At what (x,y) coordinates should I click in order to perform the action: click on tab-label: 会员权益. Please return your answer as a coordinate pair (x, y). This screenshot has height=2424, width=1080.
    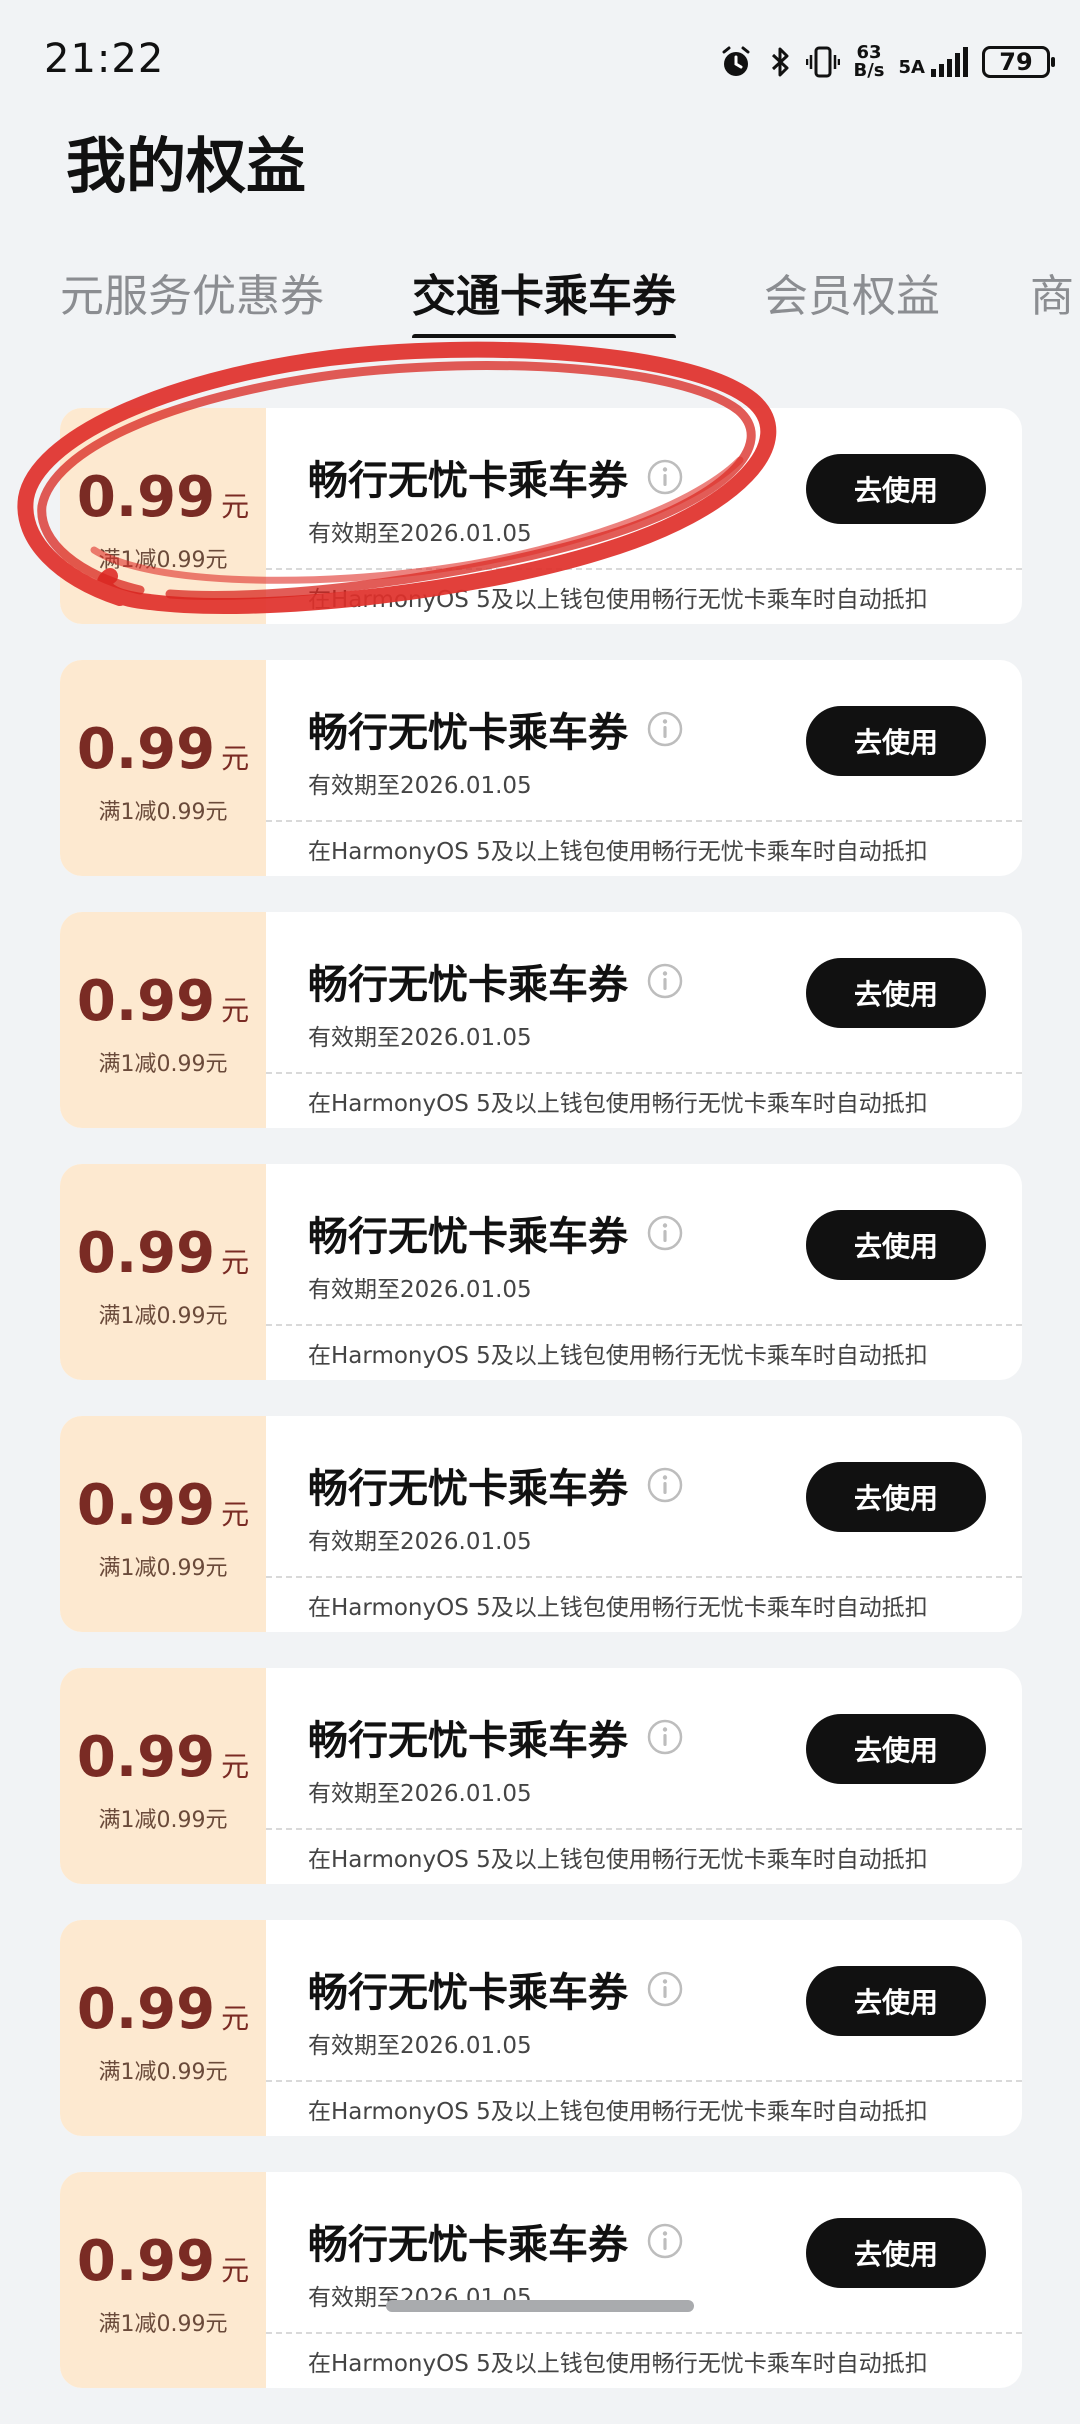
    Looking at the image, I should click on (852, 296).